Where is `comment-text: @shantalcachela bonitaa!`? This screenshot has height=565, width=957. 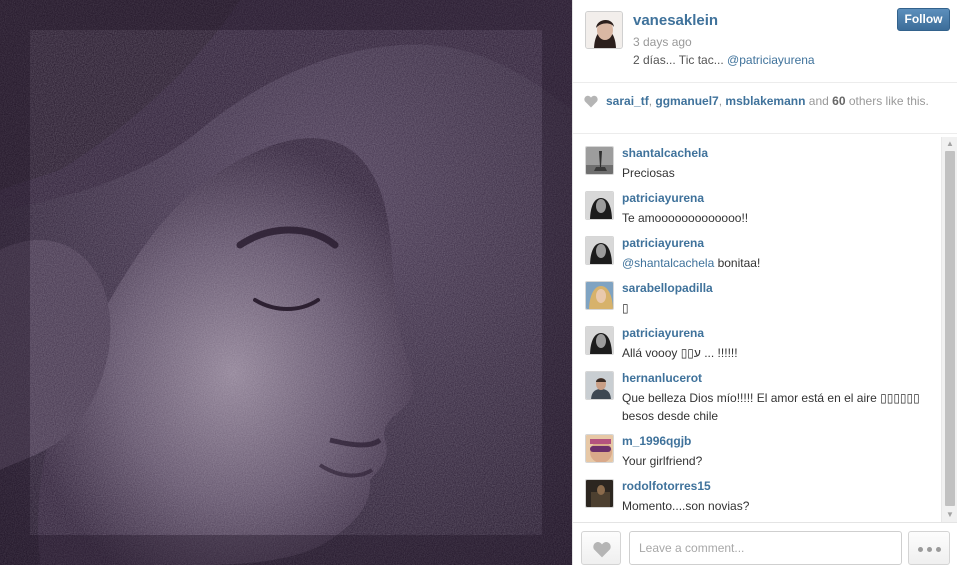 comment-text: @shantalcachela bonitaa! is located at coordinates (777, 263).